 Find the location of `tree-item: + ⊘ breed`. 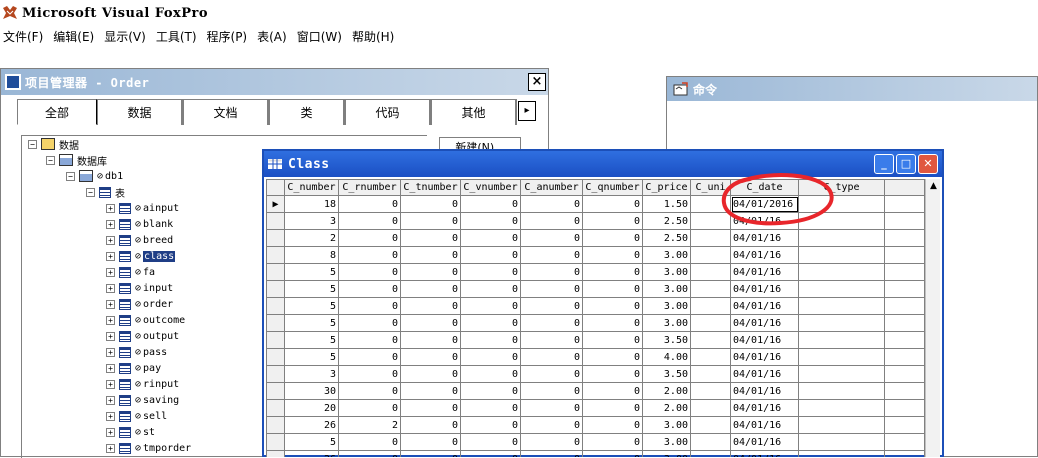

tree-item: + ⊘ breed is located at coordinates (139, 240).